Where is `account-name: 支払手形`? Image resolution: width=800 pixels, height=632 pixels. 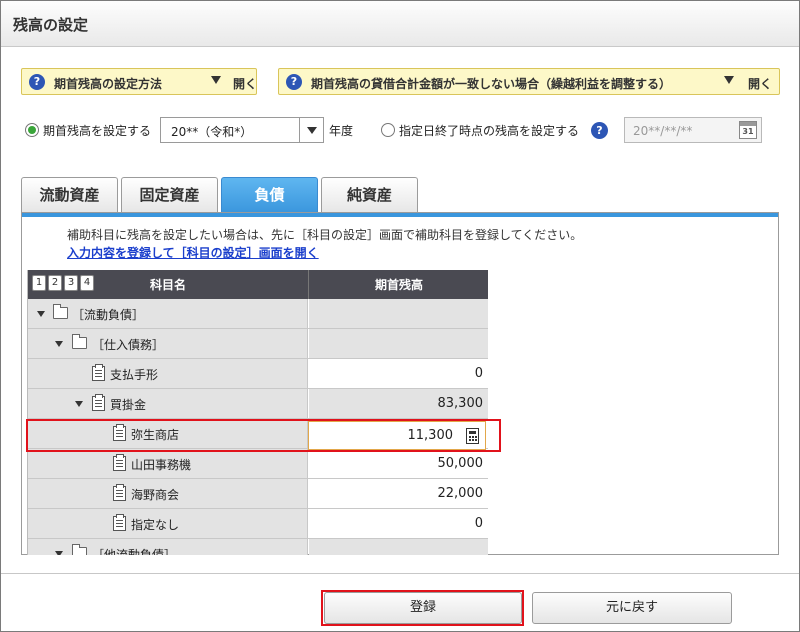
account-name: 支払手形 is located at coordinates (134, 375).